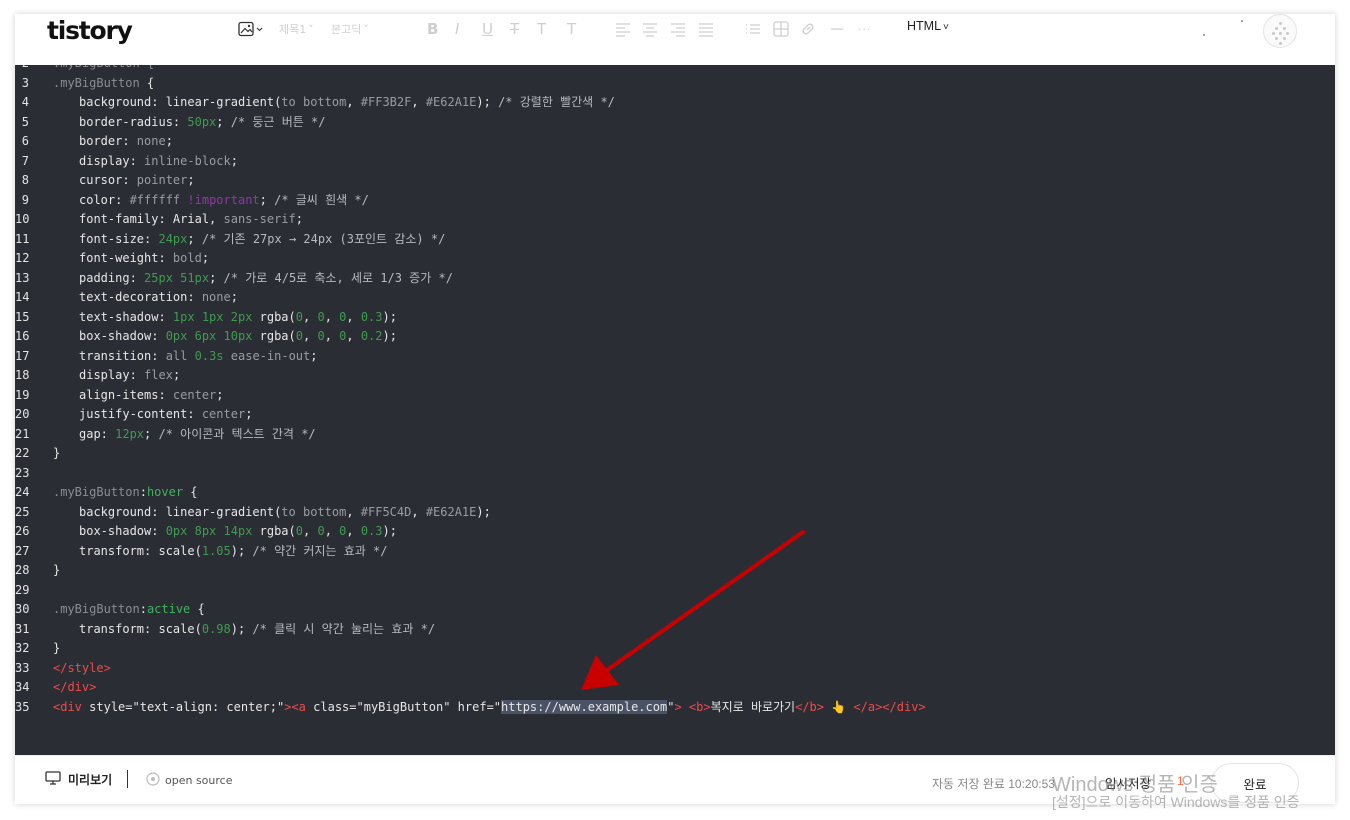  What do you see at coordinates (22, 570) in the screenshot?
I see `line-number: 28` at bounding box center [22, 570].